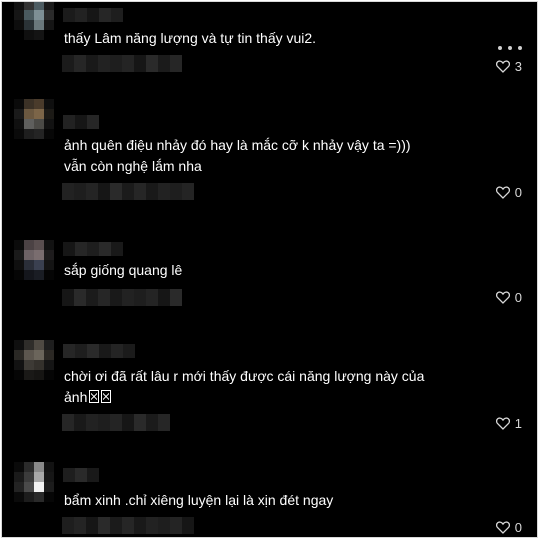 This screenshot has width=539, height=539. I want to click on like-count: 0, so click(518, 527).